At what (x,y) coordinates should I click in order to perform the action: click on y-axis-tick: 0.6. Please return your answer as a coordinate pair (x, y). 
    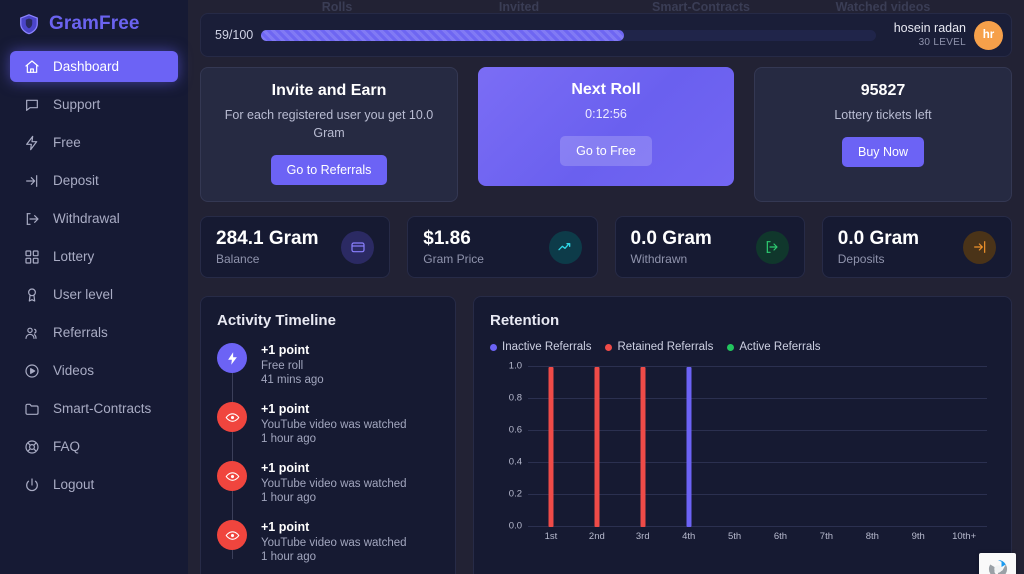
    Looking at the image, I should click on (515, 430).